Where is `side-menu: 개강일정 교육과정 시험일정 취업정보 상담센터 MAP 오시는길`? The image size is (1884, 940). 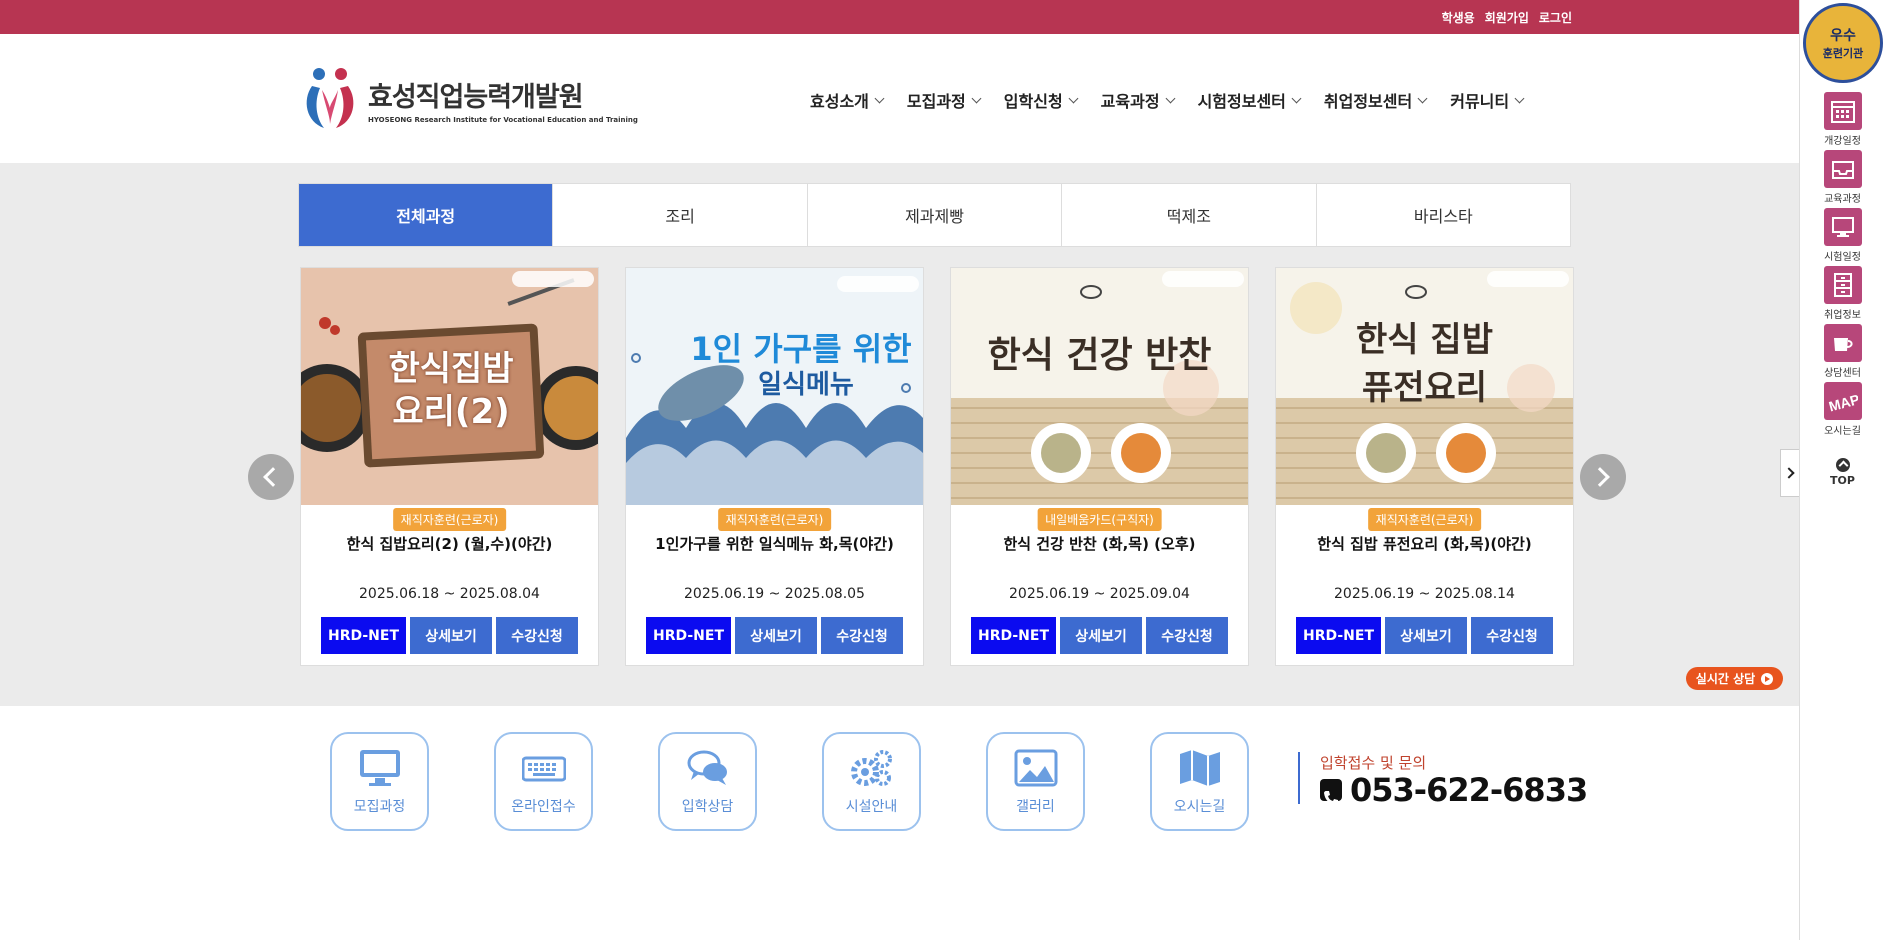
side-menu: 개강일정 교육과정 시험일정 취업정보 상담센터 MAP 오시는길 is located at coordinates (1842, 266).